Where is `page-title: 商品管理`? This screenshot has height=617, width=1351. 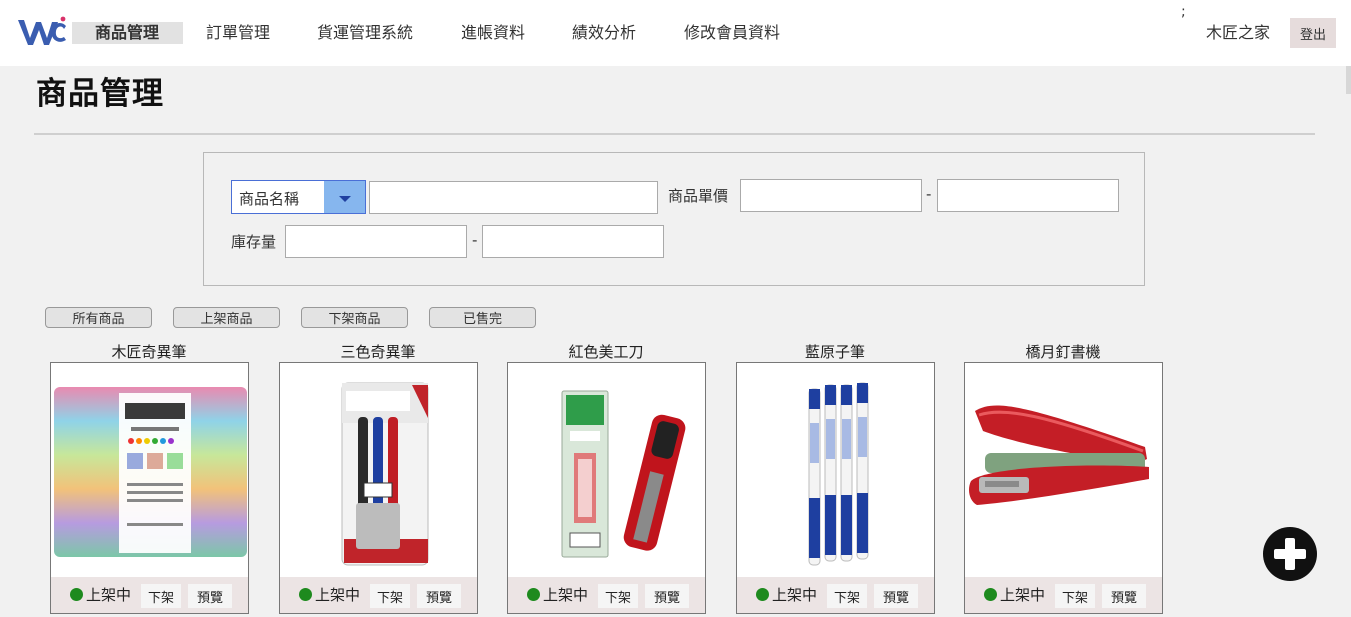
page-title: 商品管理 is located at coordinates (100, 94).